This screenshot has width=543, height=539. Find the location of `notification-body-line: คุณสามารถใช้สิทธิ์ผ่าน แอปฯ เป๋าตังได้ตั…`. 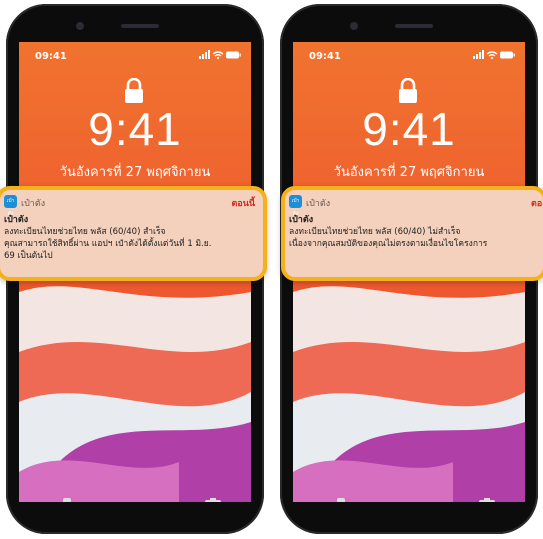

notification-body-line: คุณสามารถใช้สิทธิ์ผ่าน แอปฯ เป๋าตังได้ตั… is located at coordinates (108, 244).